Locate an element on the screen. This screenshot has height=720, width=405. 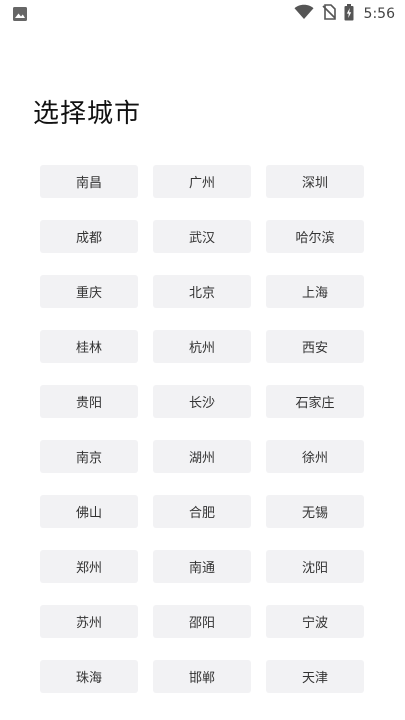
city-button: 石家庄 is located at coordinates (315, 401).